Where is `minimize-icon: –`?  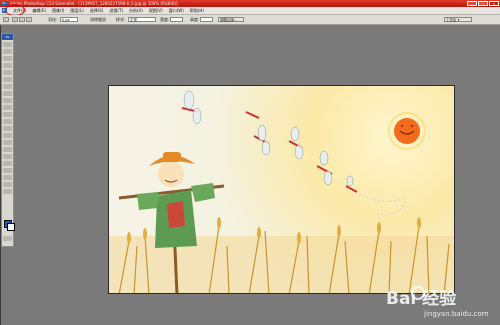 minimize-icon: – is located at coordinates (472, 3).